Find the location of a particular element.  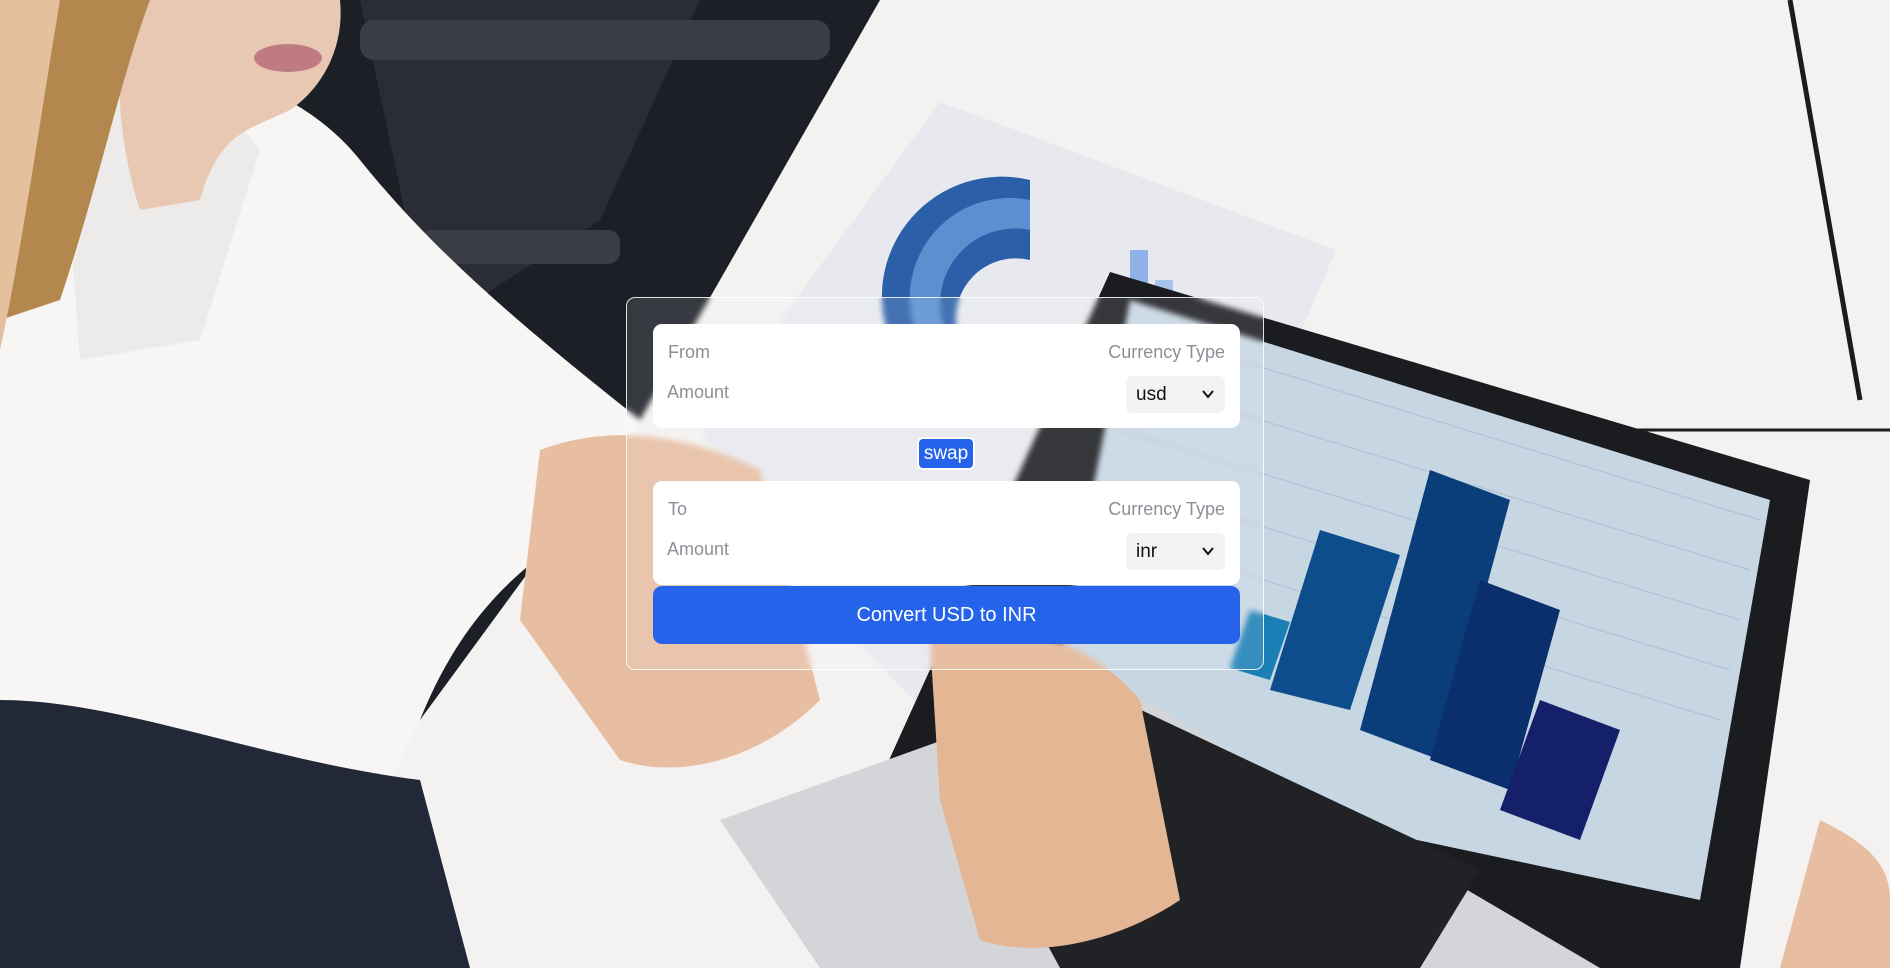

from-currency-value: usd is located at coordinates (1151, 394).